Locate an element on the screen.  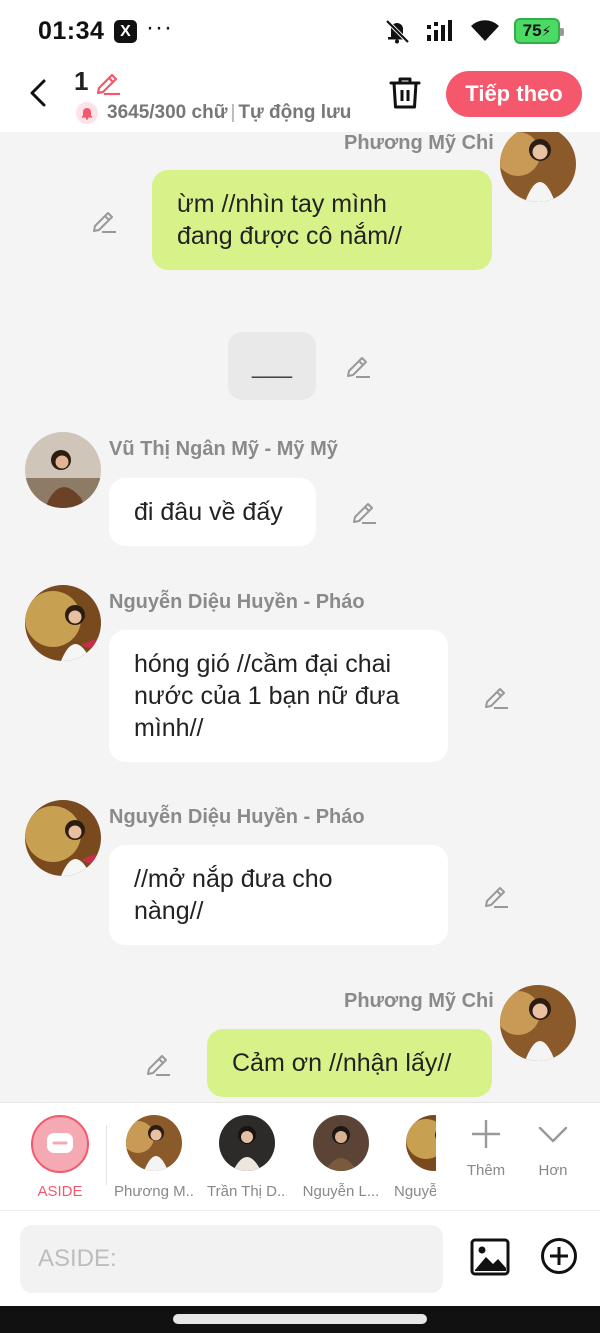
chevron-down-icon is located at coordinates (553, 1134).